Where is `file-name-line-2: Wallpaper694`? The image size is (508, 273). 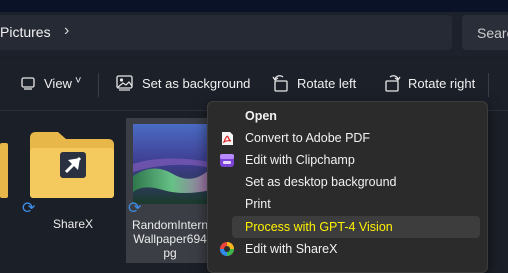 file-name-line-2: Wallpaper694 is located at coordinates (170, 239).